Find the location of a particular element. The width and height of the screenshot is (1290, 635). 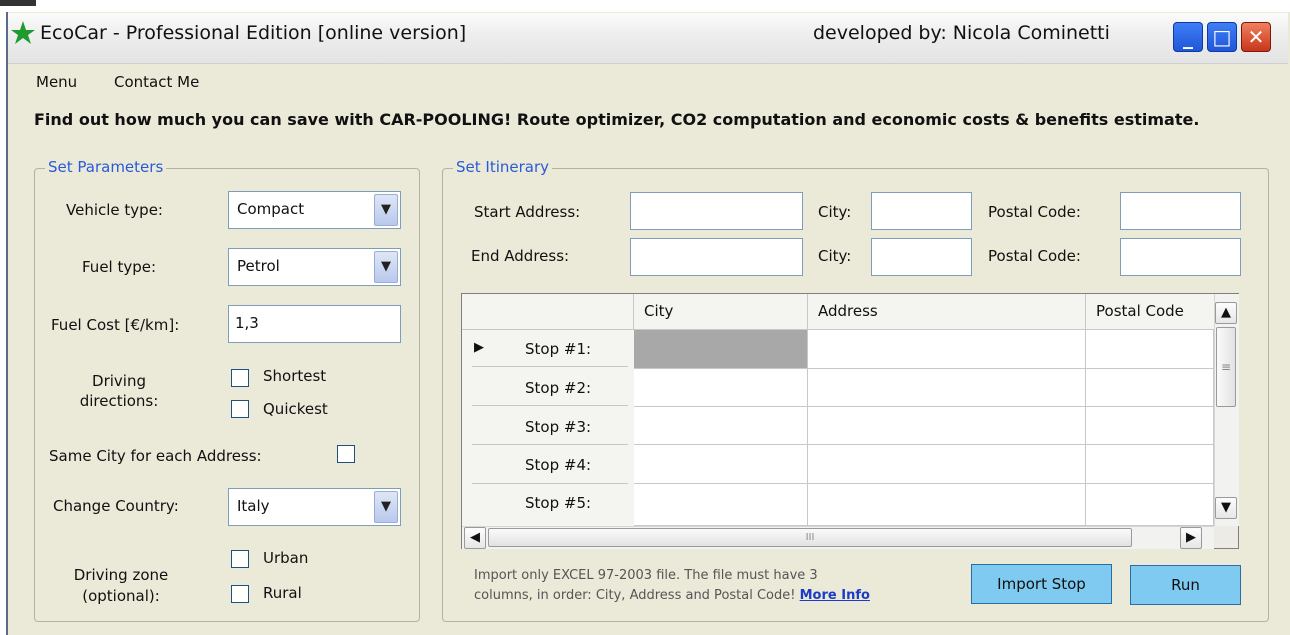

driving-directions-label-1: Driving is located at coordinates (119, 381).